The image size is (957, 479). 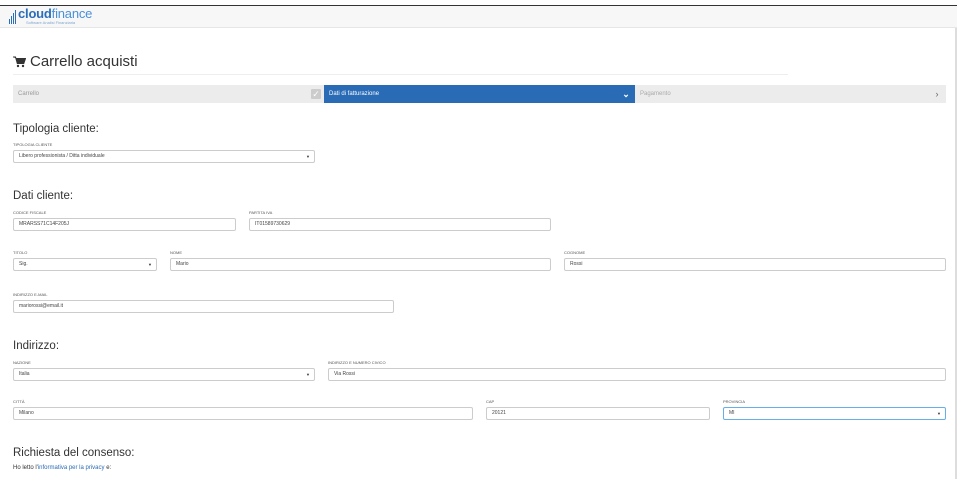 I want to click on check-icon: ✓, so click(x=316, y=94).